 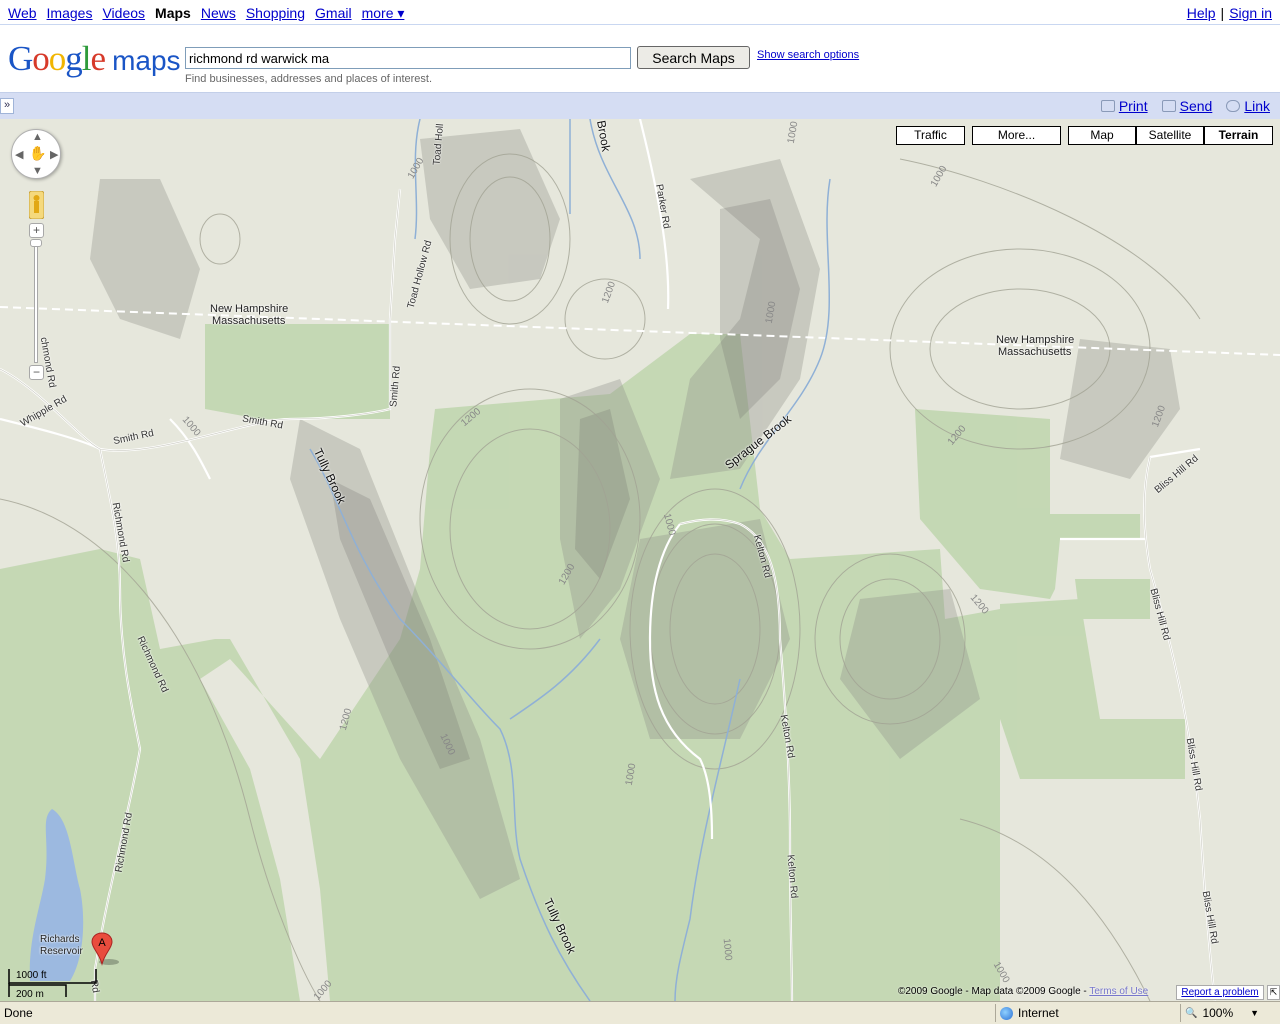 What do you see at coordinates (54, 154) in the screenshot?
I see `pan-right-icon: ▶` at bounding box center [54, 154].